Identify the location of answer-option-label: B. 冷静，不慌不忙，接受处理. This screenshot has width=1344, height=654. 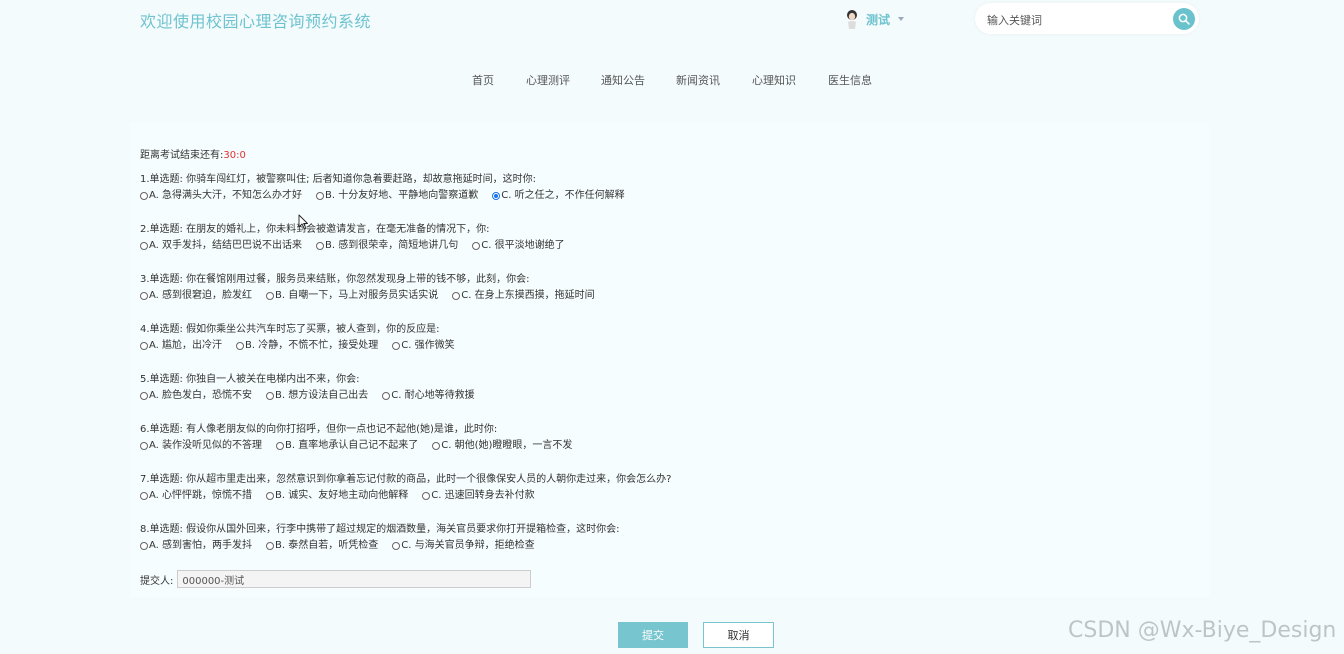
(312, 345).